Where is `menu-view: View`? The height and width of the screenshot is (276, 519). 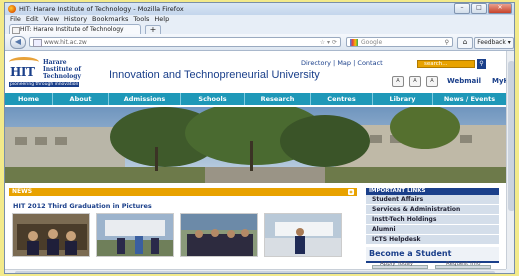
menu-view: View is located at coordinates (50, 19).